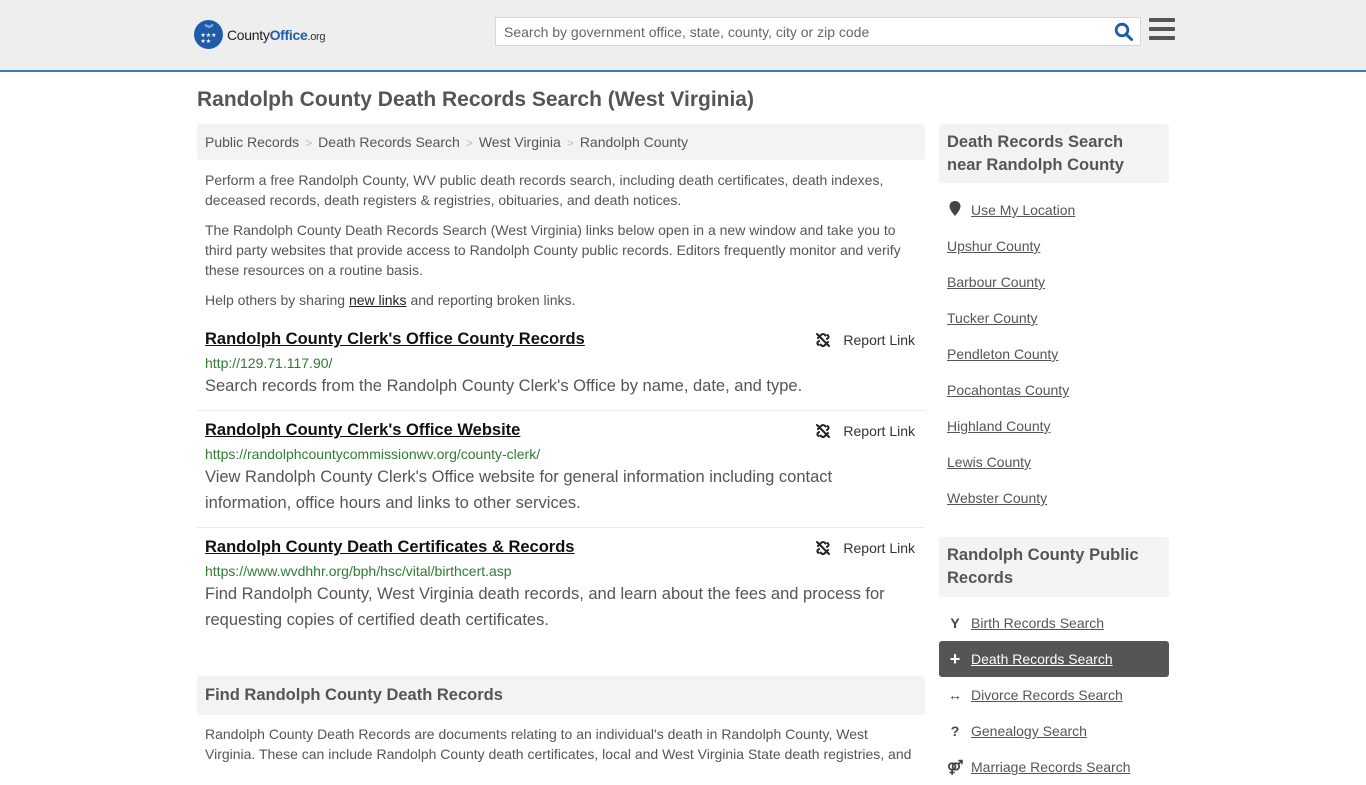 This screenshot has width=1366, height=785. What do you see at coordinates (1054, 567) in the screenshot?
I see `public-records-heading: Randolph County Public Records` at bounding box center [1054, 567].